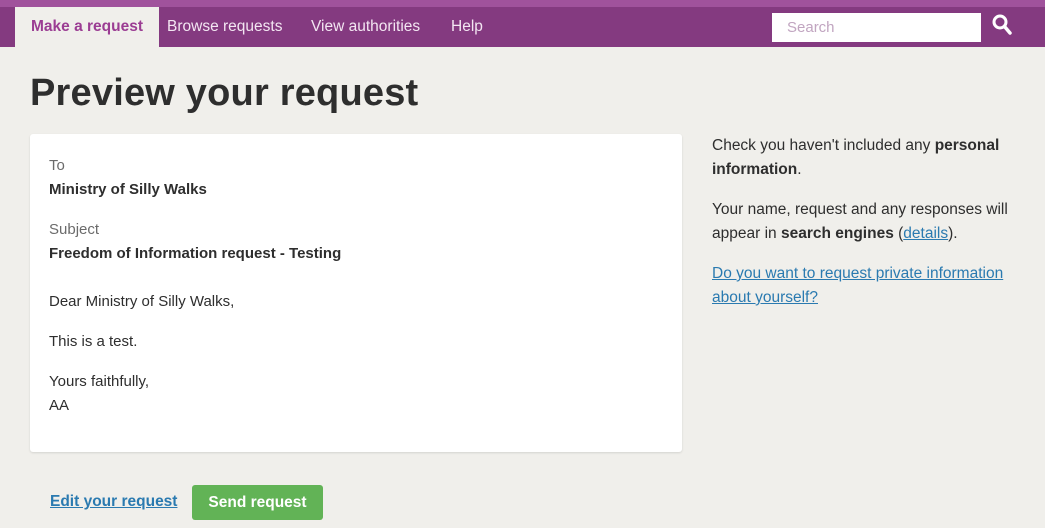  What do you see at coordinates (224, 93) in the screenshot?
I see `page-title: Preview your request` at bounding box center [224, 93].